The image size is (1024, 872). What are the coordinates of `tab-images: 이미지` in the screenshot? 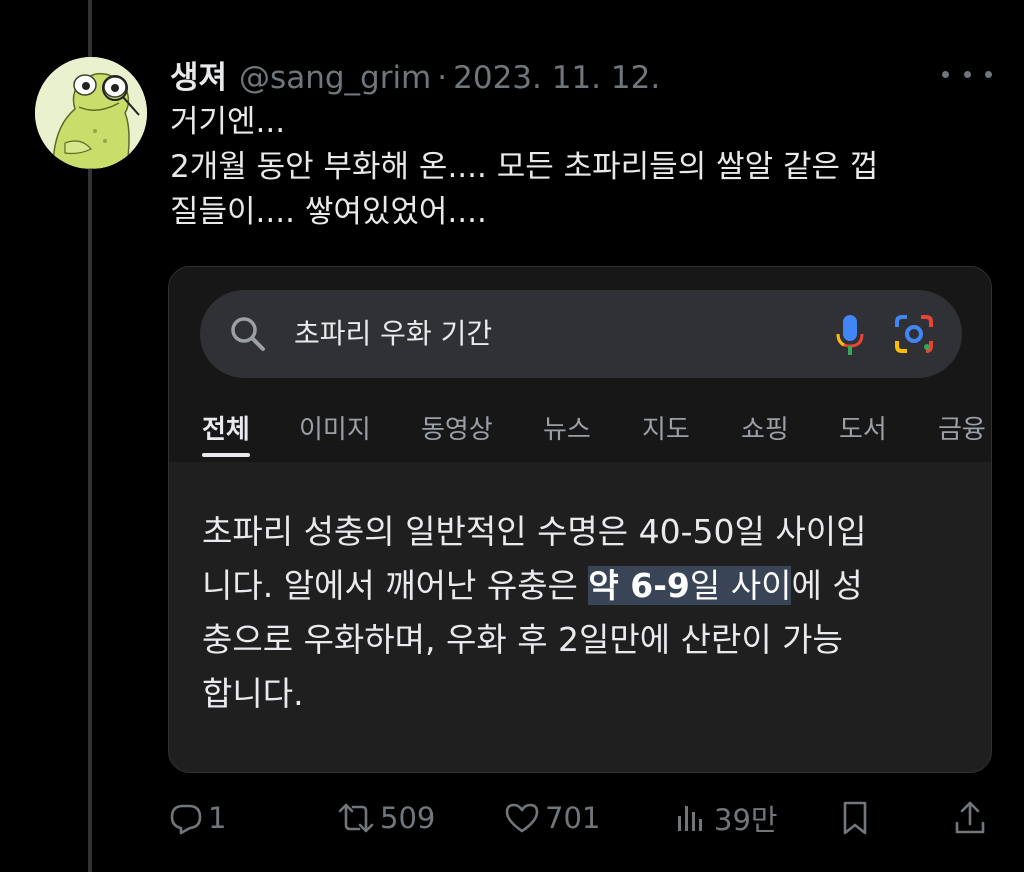 It's located at (335, 430).